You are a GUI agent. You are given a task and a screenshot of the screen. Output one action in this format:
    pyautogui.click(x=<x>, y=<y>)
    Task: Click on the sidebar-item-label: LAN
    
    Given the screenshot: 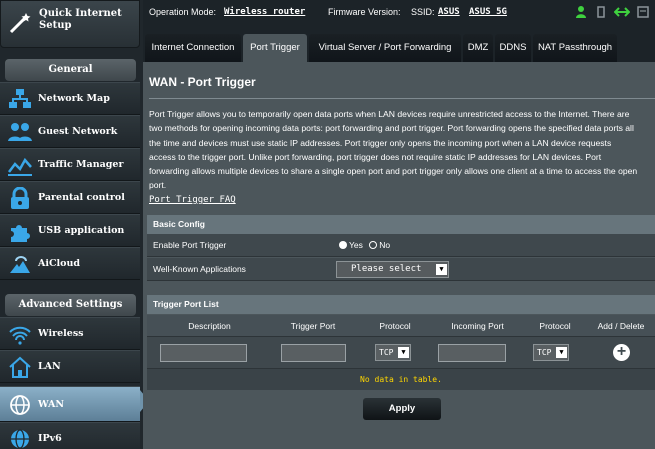 What is the action you would take?
    pyautogui.click(x=49, y=366)
    